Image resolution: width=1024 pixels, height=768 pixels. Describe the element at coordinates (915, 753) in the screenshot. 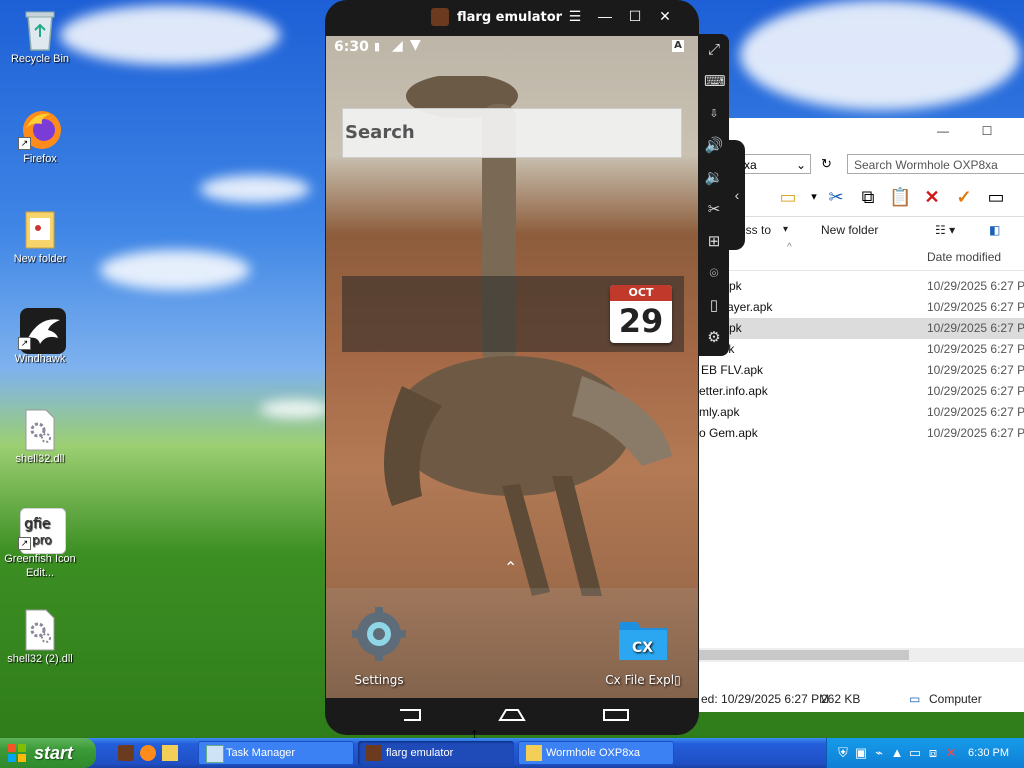

I see `display-icon: ▭` at that location.